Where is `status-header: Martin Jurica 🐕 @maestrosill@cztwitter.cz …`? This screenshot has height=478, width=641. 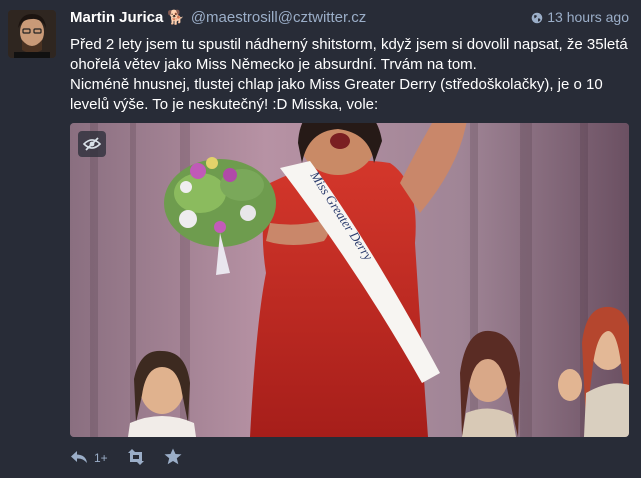
status-header: Martin Jurica 🐕 @maestrosill@cztwitter.cz … is located at coordinates (349, 19).